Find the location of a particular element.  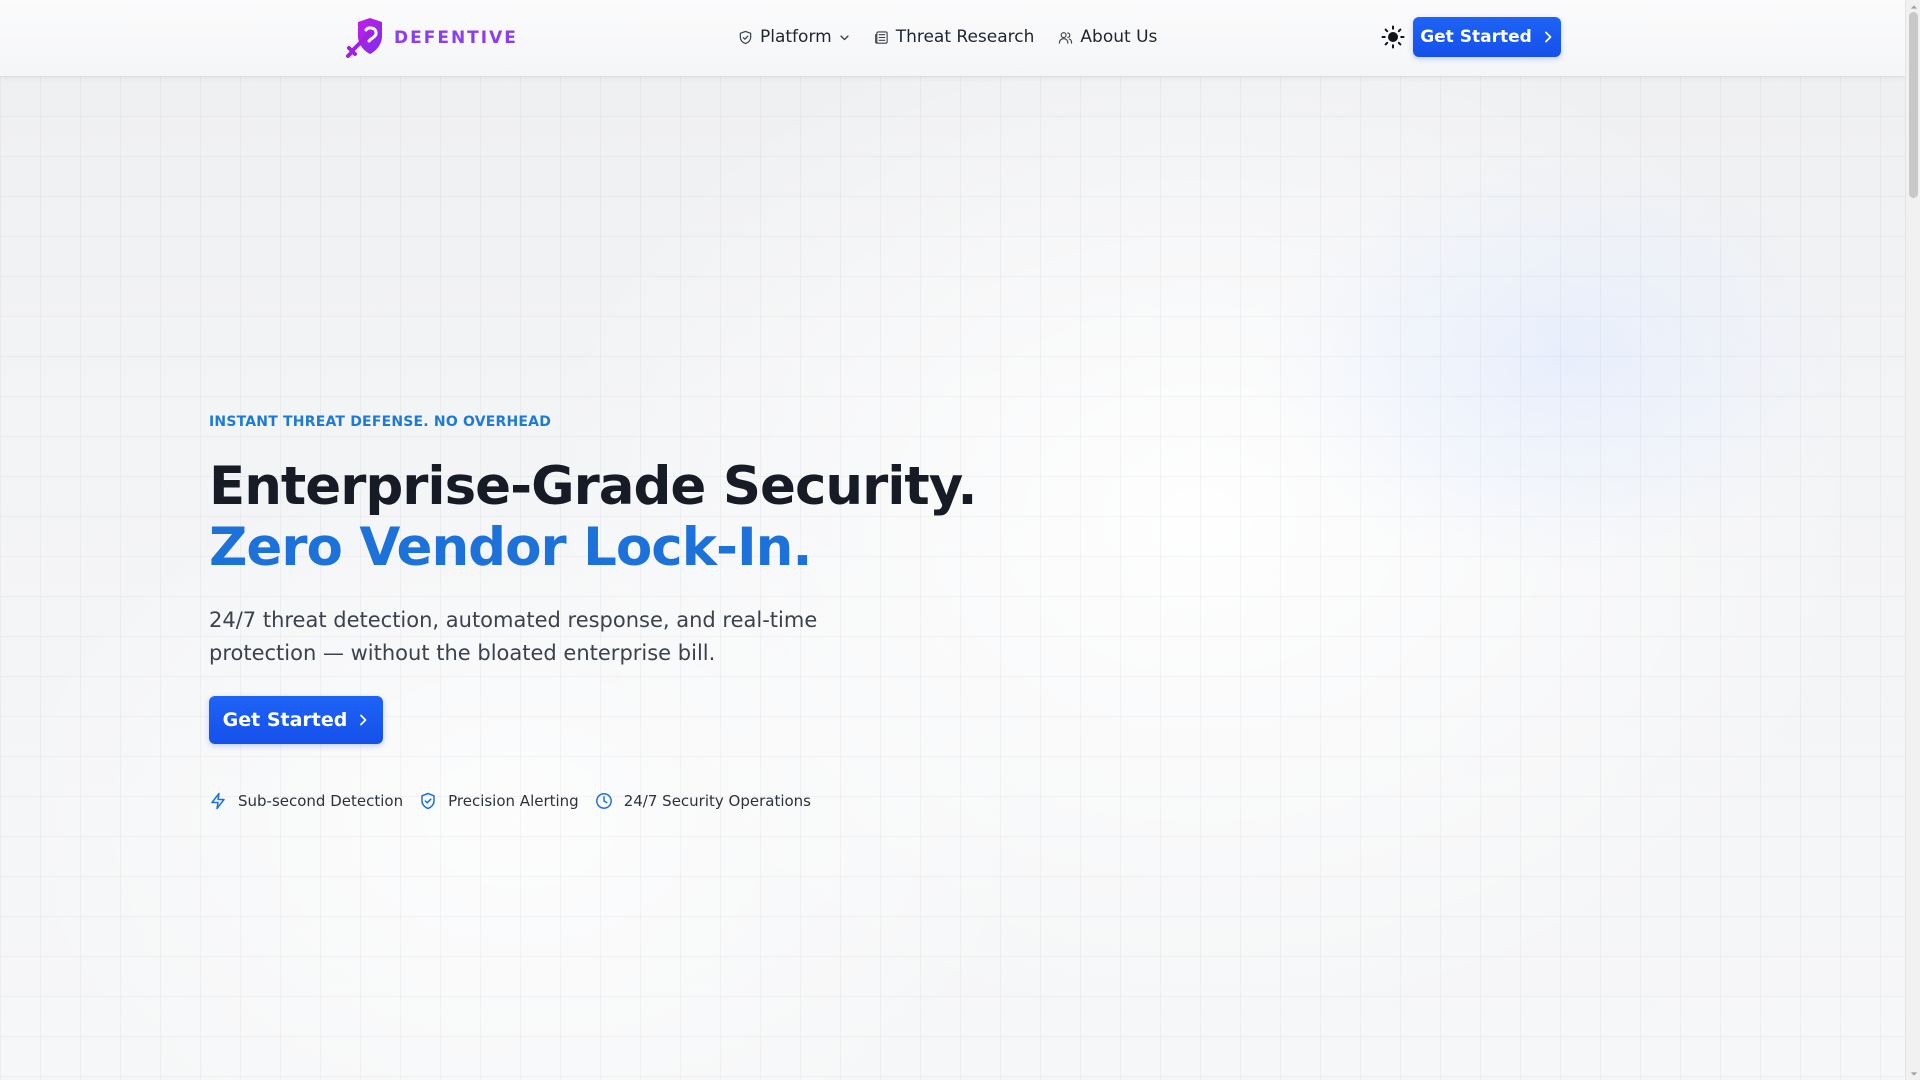

main-nav: Platform Threat Research About Us is located at coordinates (947, 37).